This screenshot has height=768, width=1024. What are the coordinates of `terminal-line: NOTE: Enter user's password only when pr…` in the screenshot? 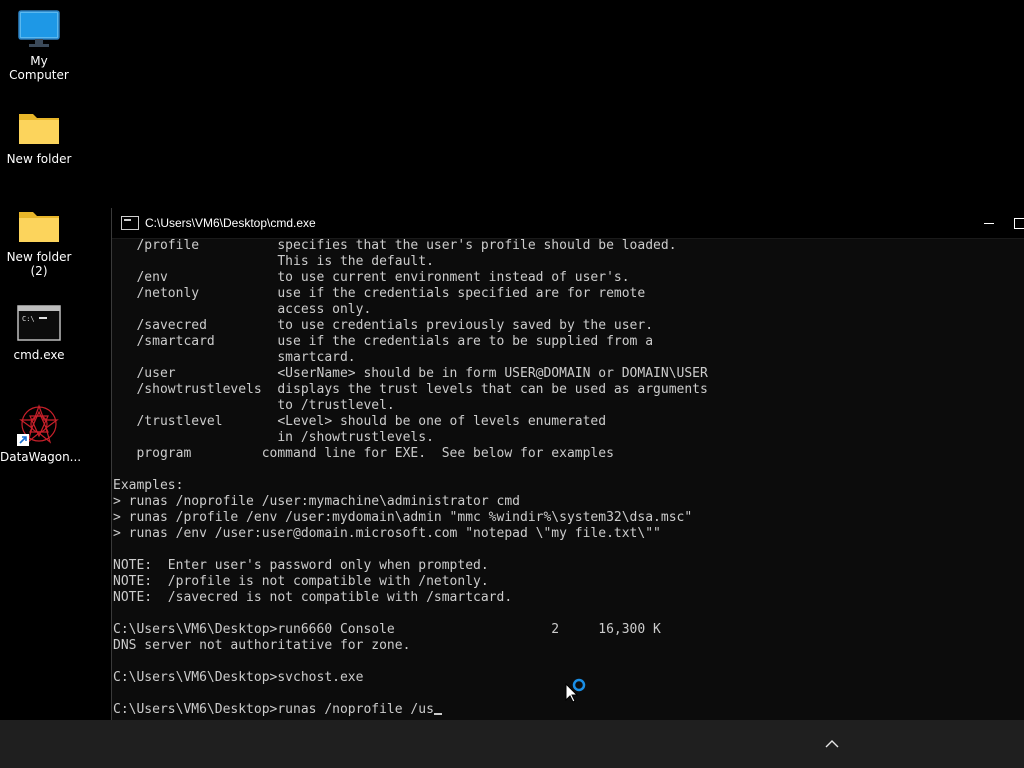 It's located at (301, 565).